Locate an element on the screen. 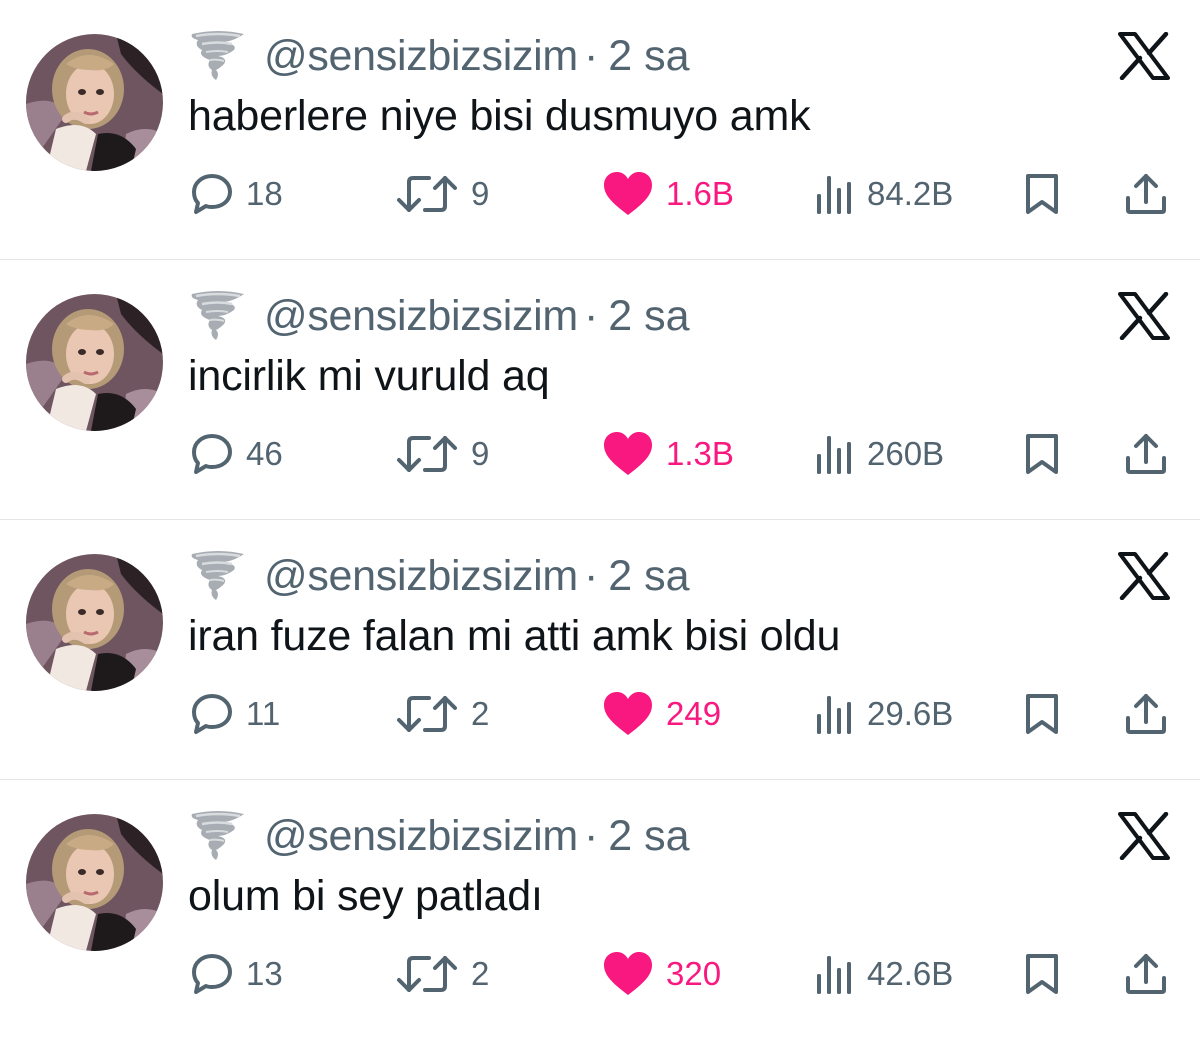 Image resolution: width=1200 pixels, height=1040 pixels. like-button: 1.6B is located at coordinates (668, 194).